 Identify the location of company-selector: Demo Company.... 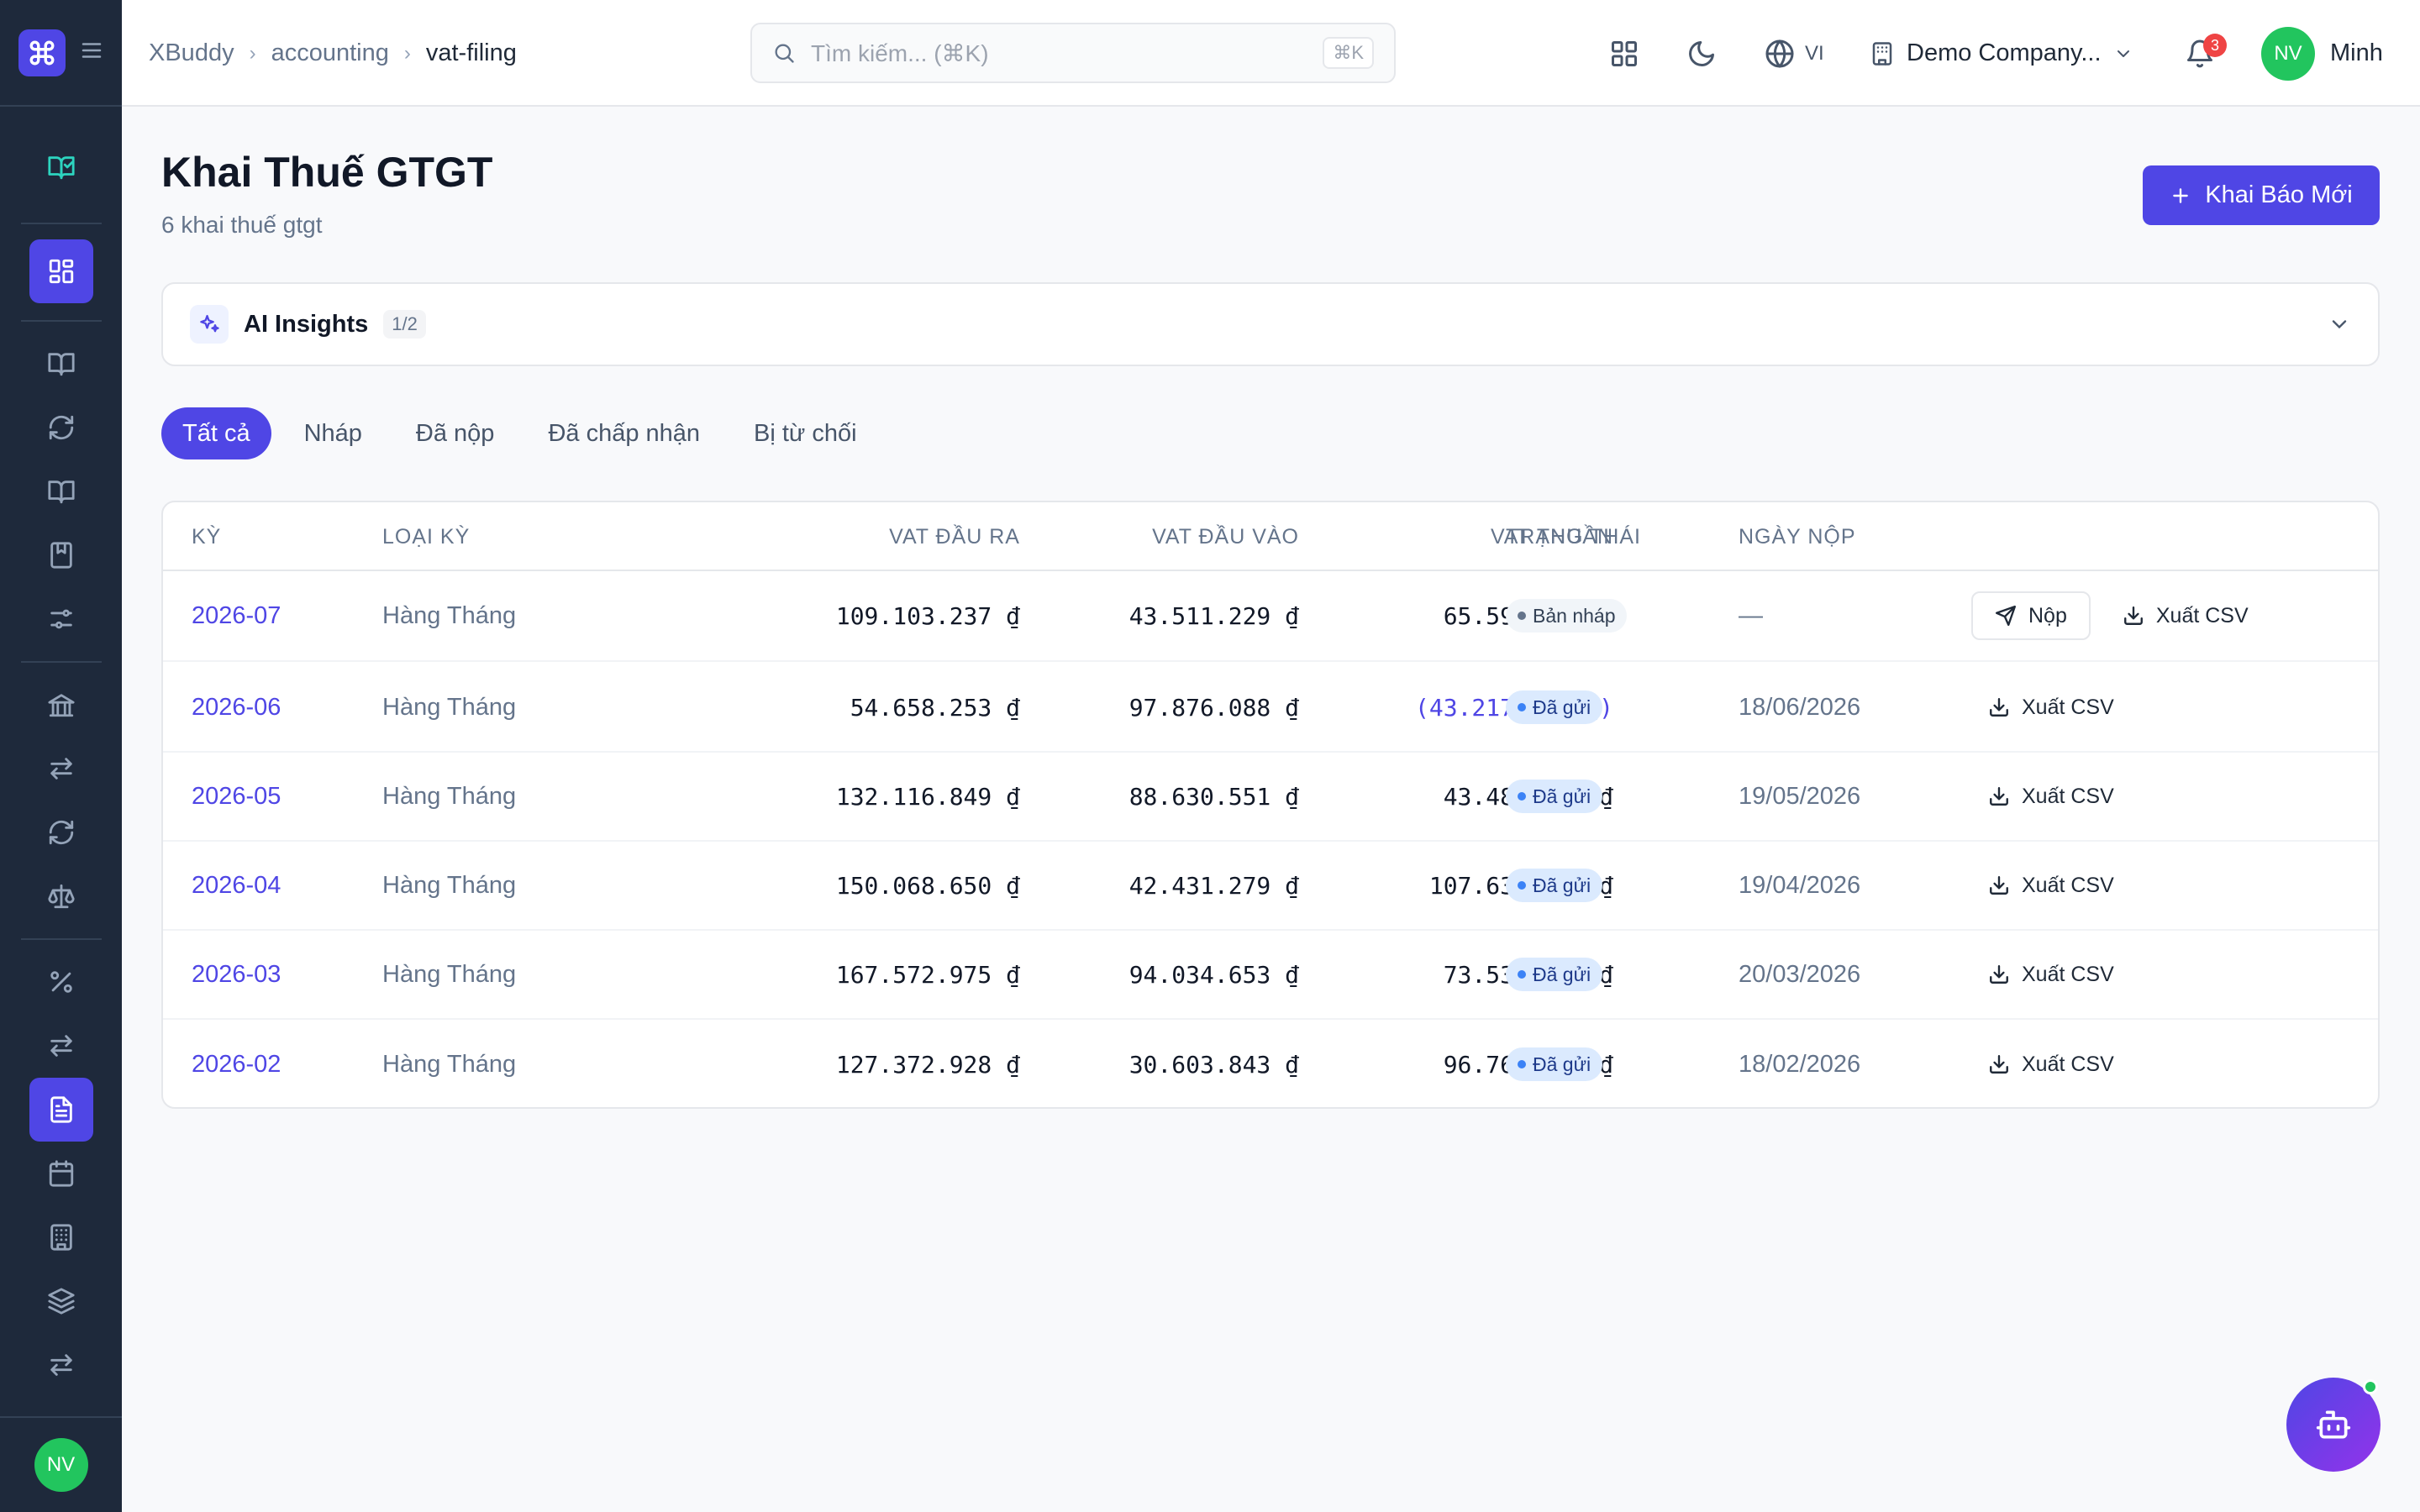
(2001, 53).